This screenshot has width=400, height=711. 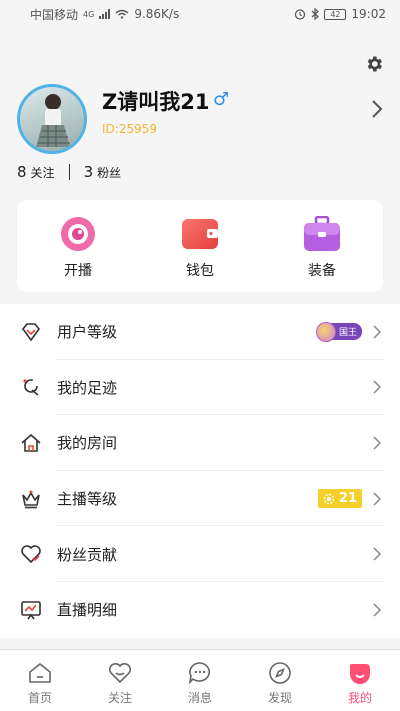 What do you see at coordinates (78, 271) in the screenshot?
I see `quick-action-label: 开播` at bounding box center [78, 271].